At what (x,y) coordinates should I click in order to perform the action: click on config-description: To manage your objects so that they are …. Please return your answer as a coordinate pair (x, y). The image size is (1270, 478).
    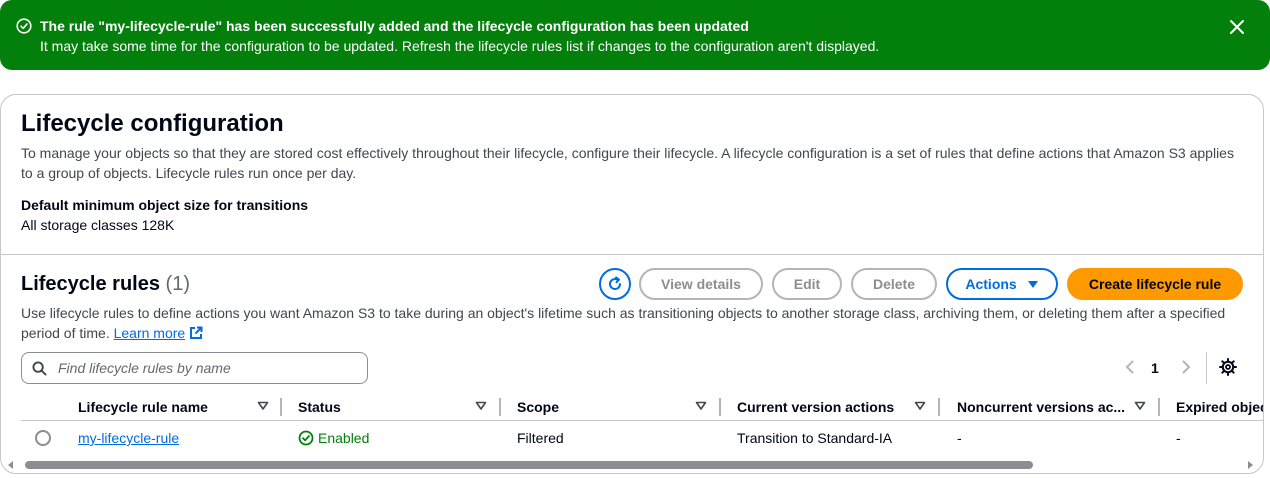
    Looking at the image, I should click on (627, 163).